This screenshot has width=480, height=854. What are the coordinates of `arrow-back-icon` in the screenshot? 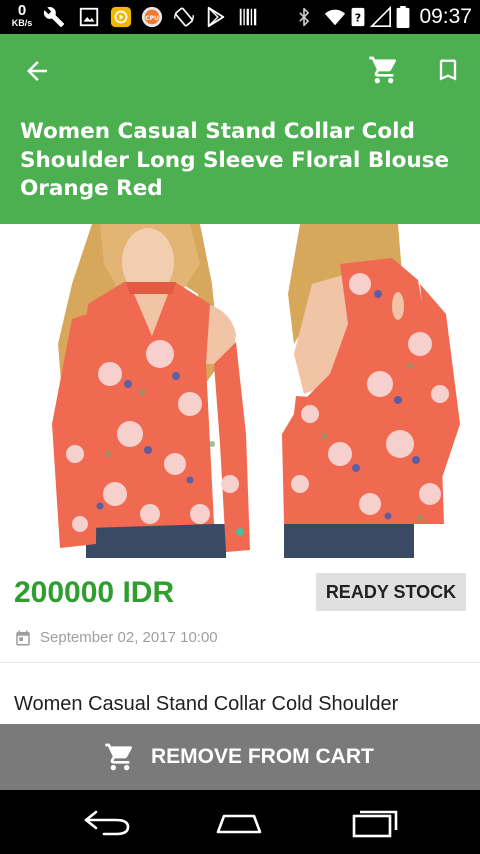 It's located at (37, 71).